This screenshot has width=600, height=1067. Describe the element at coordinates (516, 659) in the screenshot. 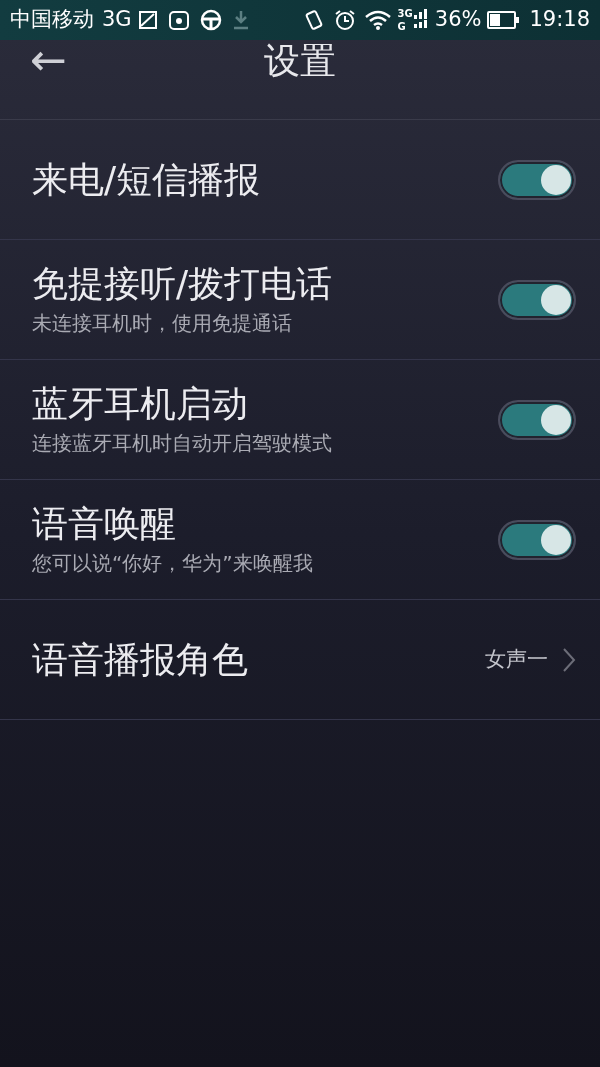

I see `setting-value: 女声一` at that location.